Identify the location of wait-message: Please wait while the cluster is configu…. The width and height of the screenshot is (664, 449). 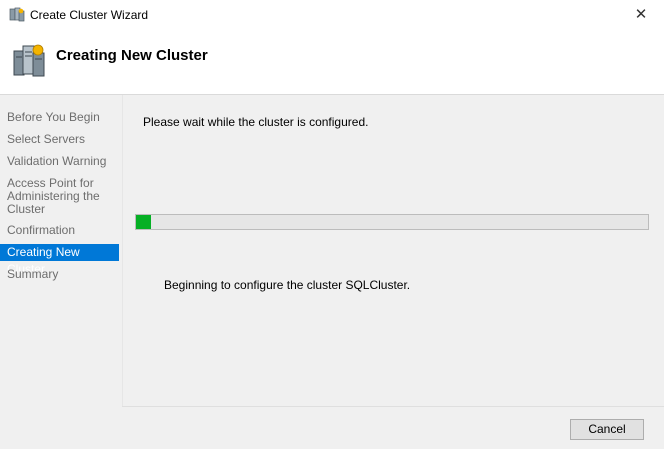
(256, 122).